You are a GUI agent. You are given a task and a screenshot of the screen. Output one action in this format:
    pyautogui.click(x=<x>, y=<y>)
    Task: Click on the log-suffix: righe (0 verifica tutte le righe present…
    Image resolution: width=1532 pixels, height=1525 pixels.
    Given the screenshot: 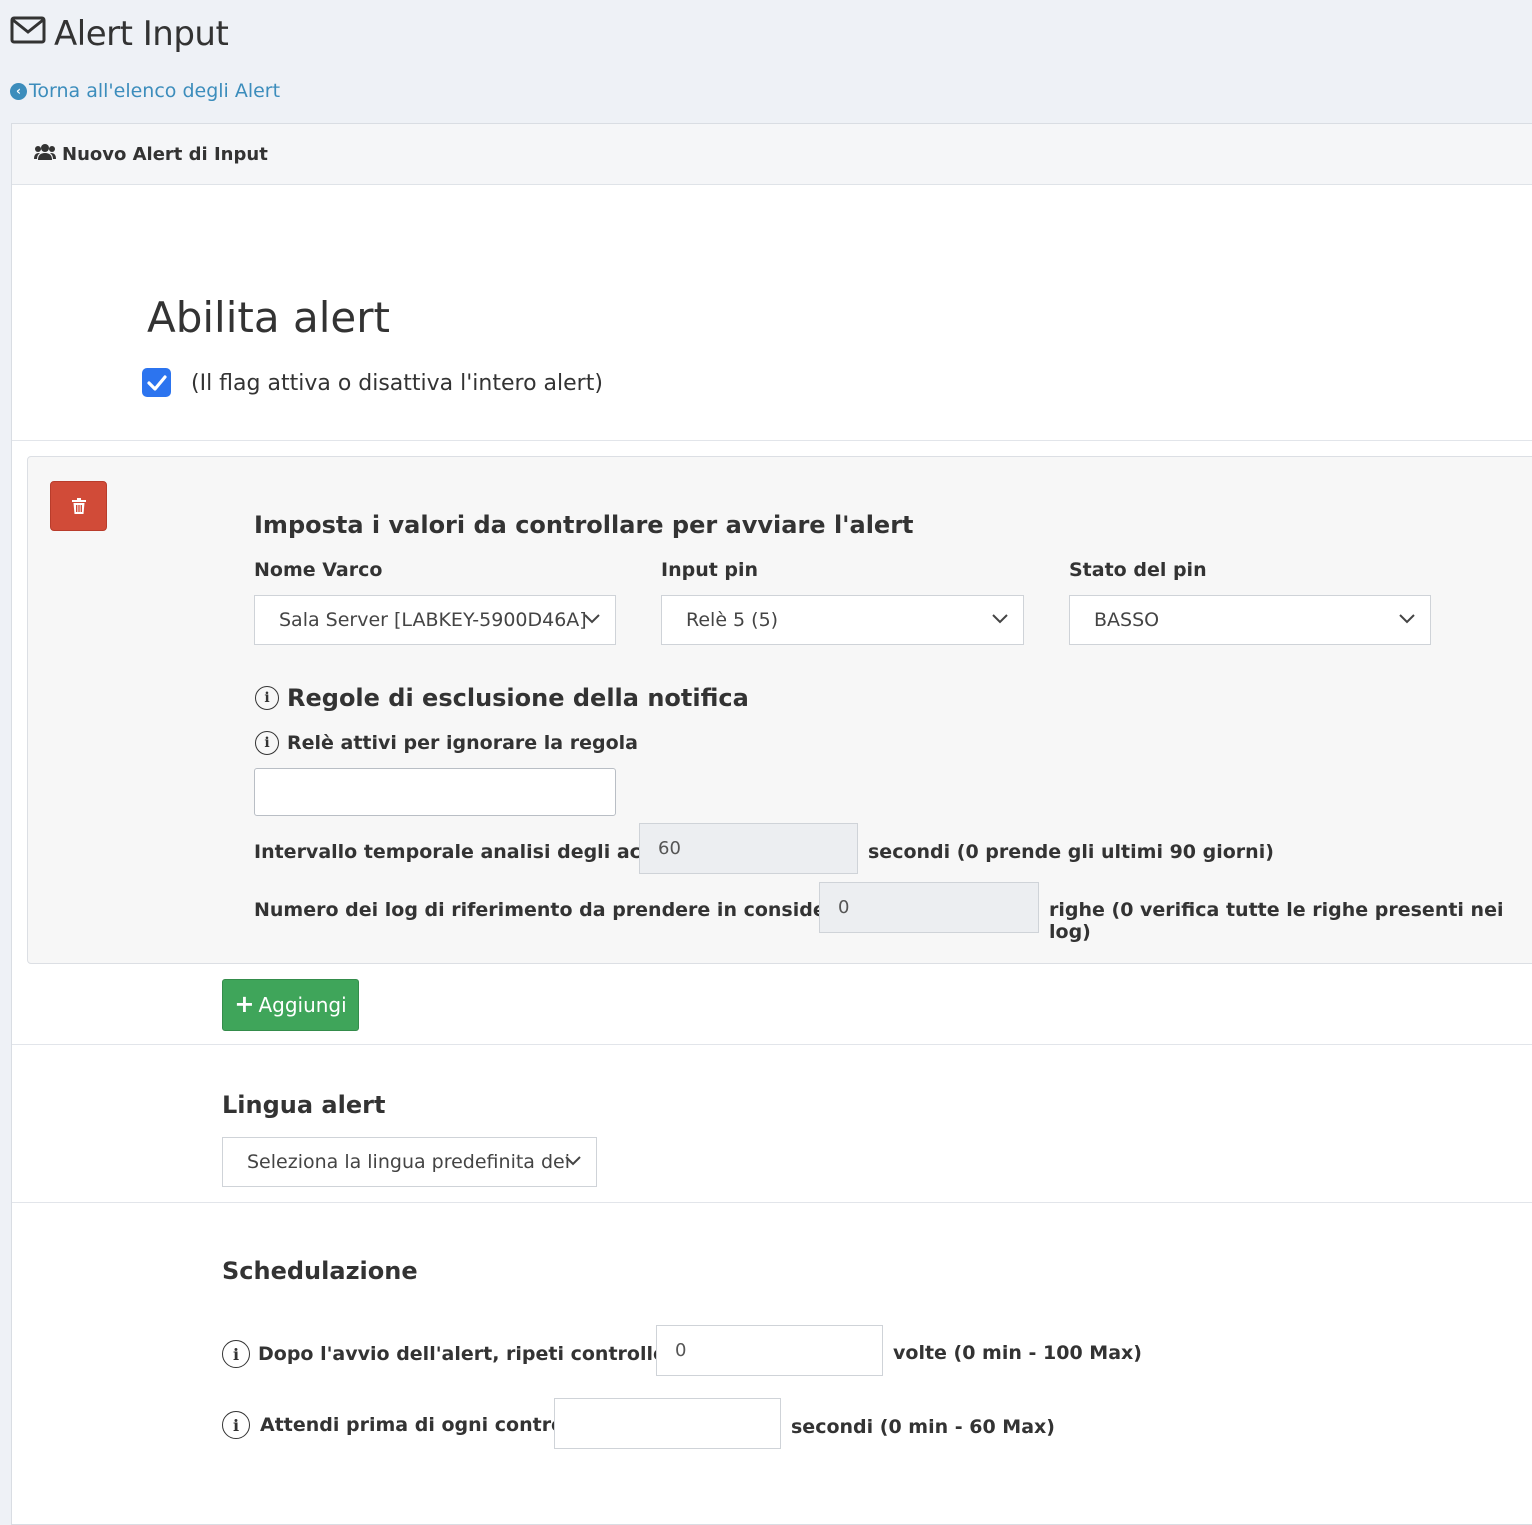 What is the action you would take?
    pyautogui.click(x=1276, y=921)
    